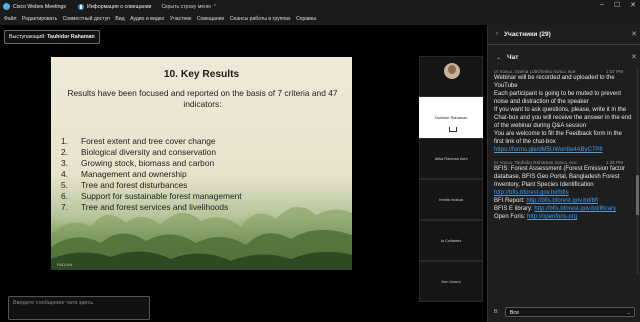 The width and height of the screenshot is (640, 322). I want to click on menu-item: Совместный доступ, so click(86, 19).